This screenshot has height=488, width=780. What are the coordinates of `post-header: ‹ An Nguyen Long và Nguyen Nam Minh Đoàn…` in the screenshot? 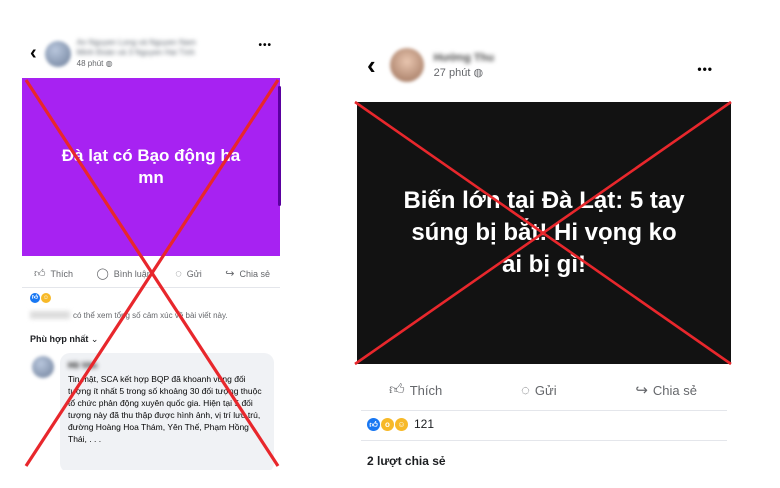 It's located at (113, 53).